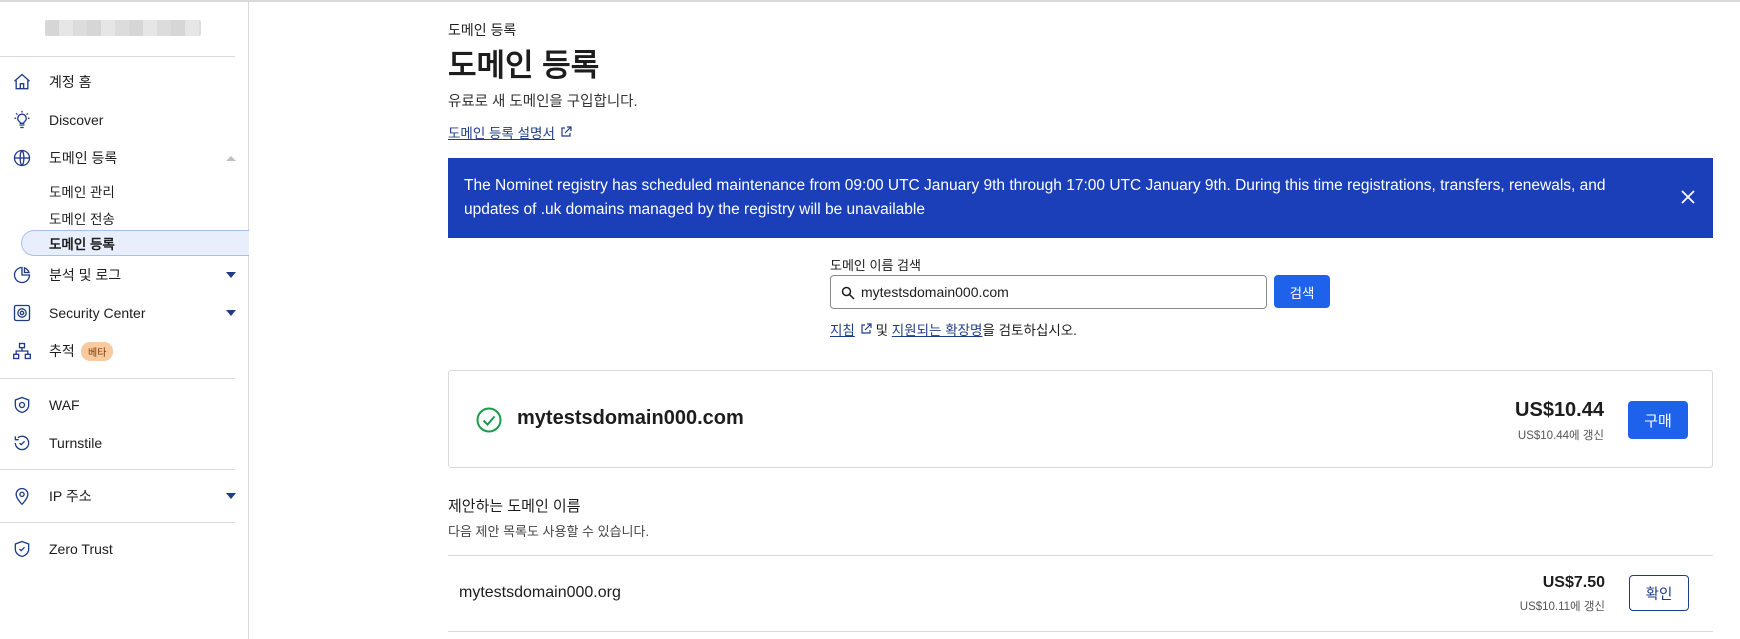  What do you see at coordinates (124, 158) in the screenshot?
I see `sidebar-item-domain-registration: 도메인 등록` at bounding box center [124, 158].